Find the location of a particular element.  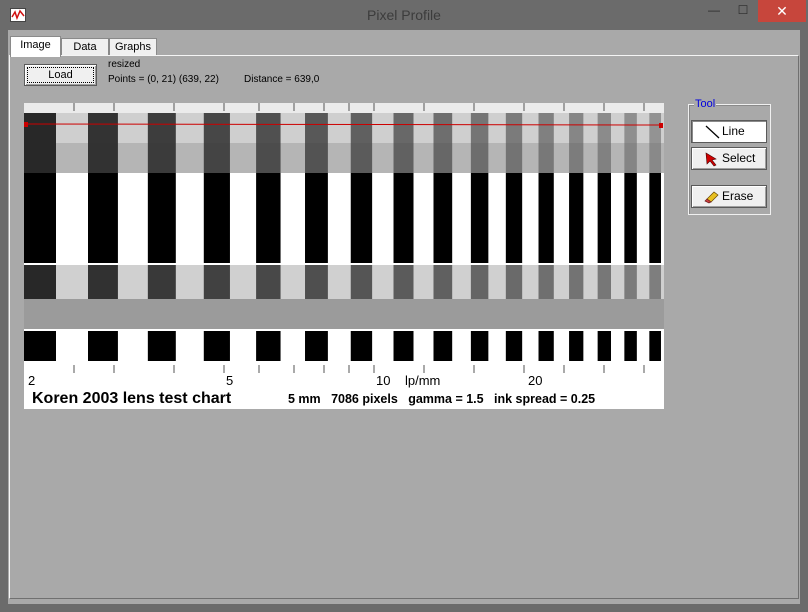

scale-label-unit: lp/mm is located at coordinates (422, 380).